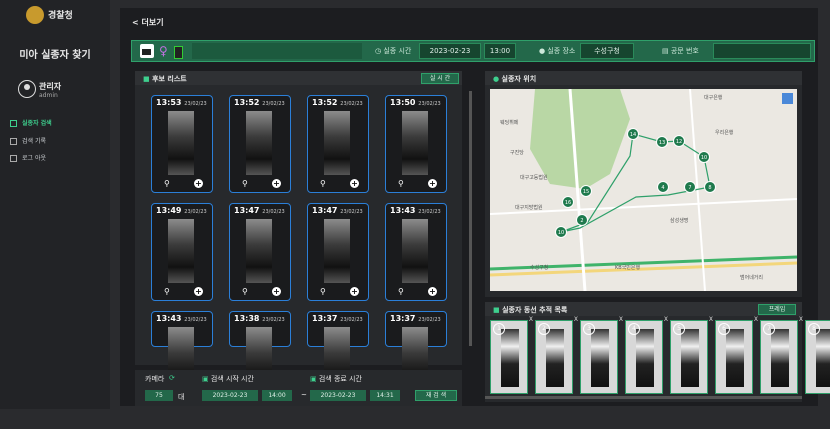 This screenshot has height=429, width=830. What do you see at coordinates (148, 22) in the screenshot?
I see `back-link: < 더보기` at bounding box center [148, 22].